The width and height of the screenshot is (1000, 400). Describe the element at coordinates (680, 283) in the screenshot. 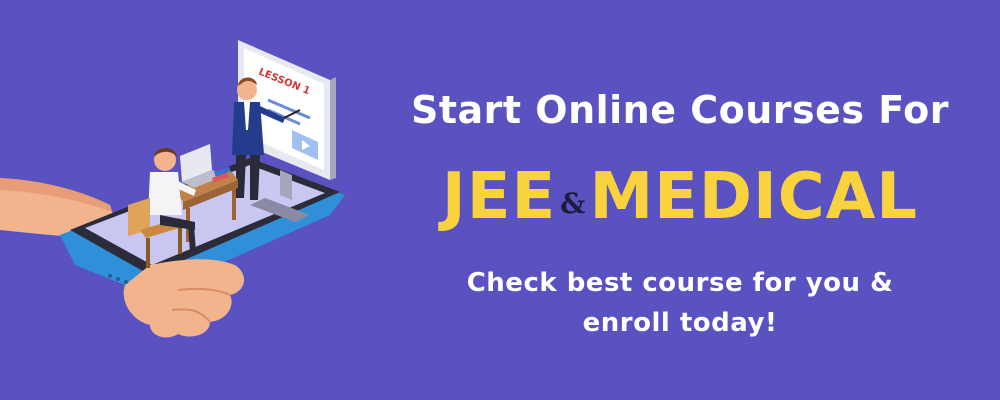

I see `subline-1: Check best course for you &` at that location.